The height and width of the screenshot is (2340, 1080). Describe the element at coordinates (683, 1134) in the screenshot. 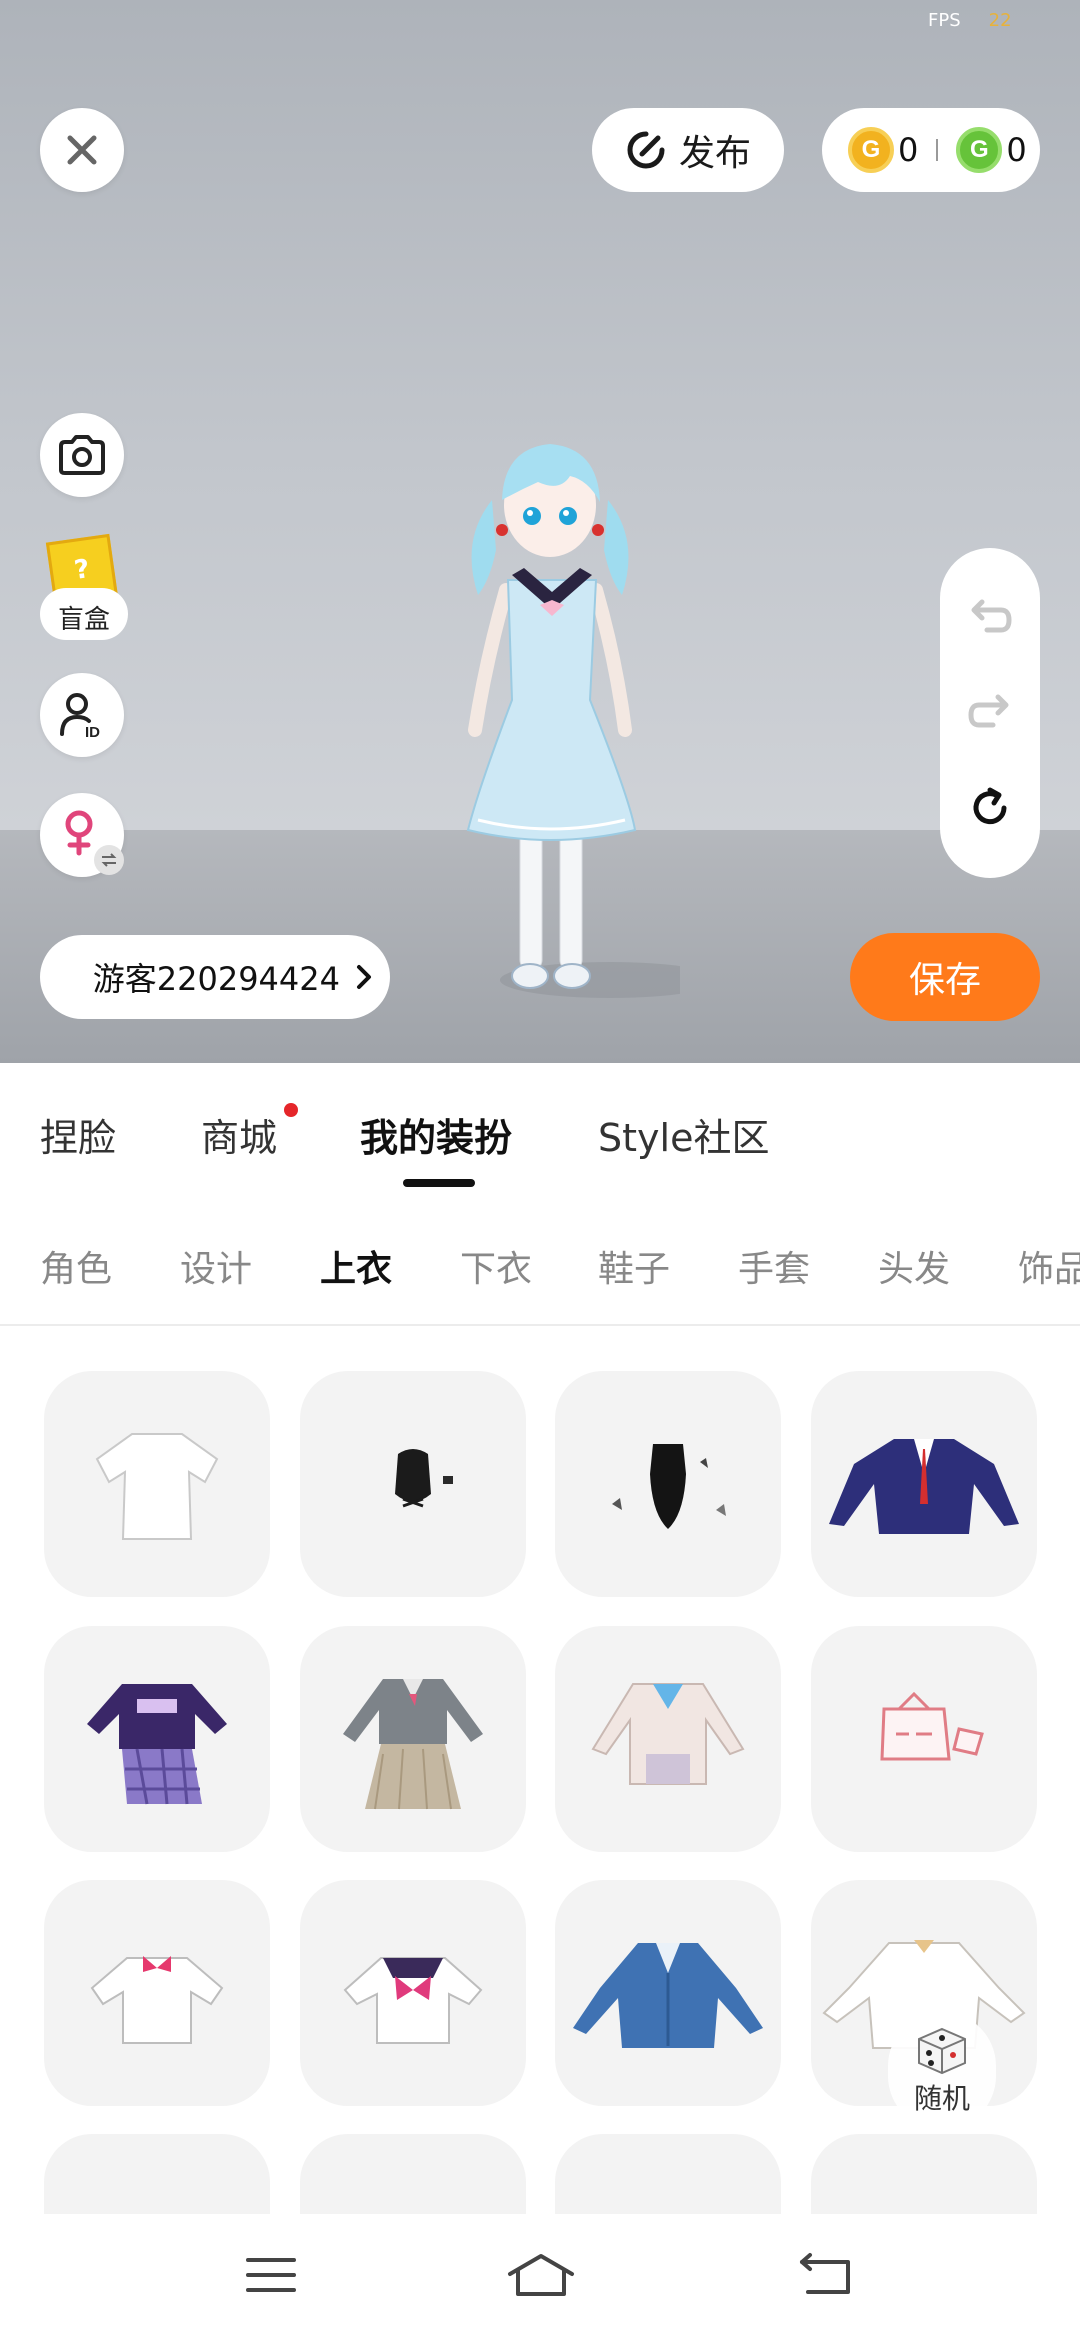

I see `tab-style-community: Style社区` at that location.